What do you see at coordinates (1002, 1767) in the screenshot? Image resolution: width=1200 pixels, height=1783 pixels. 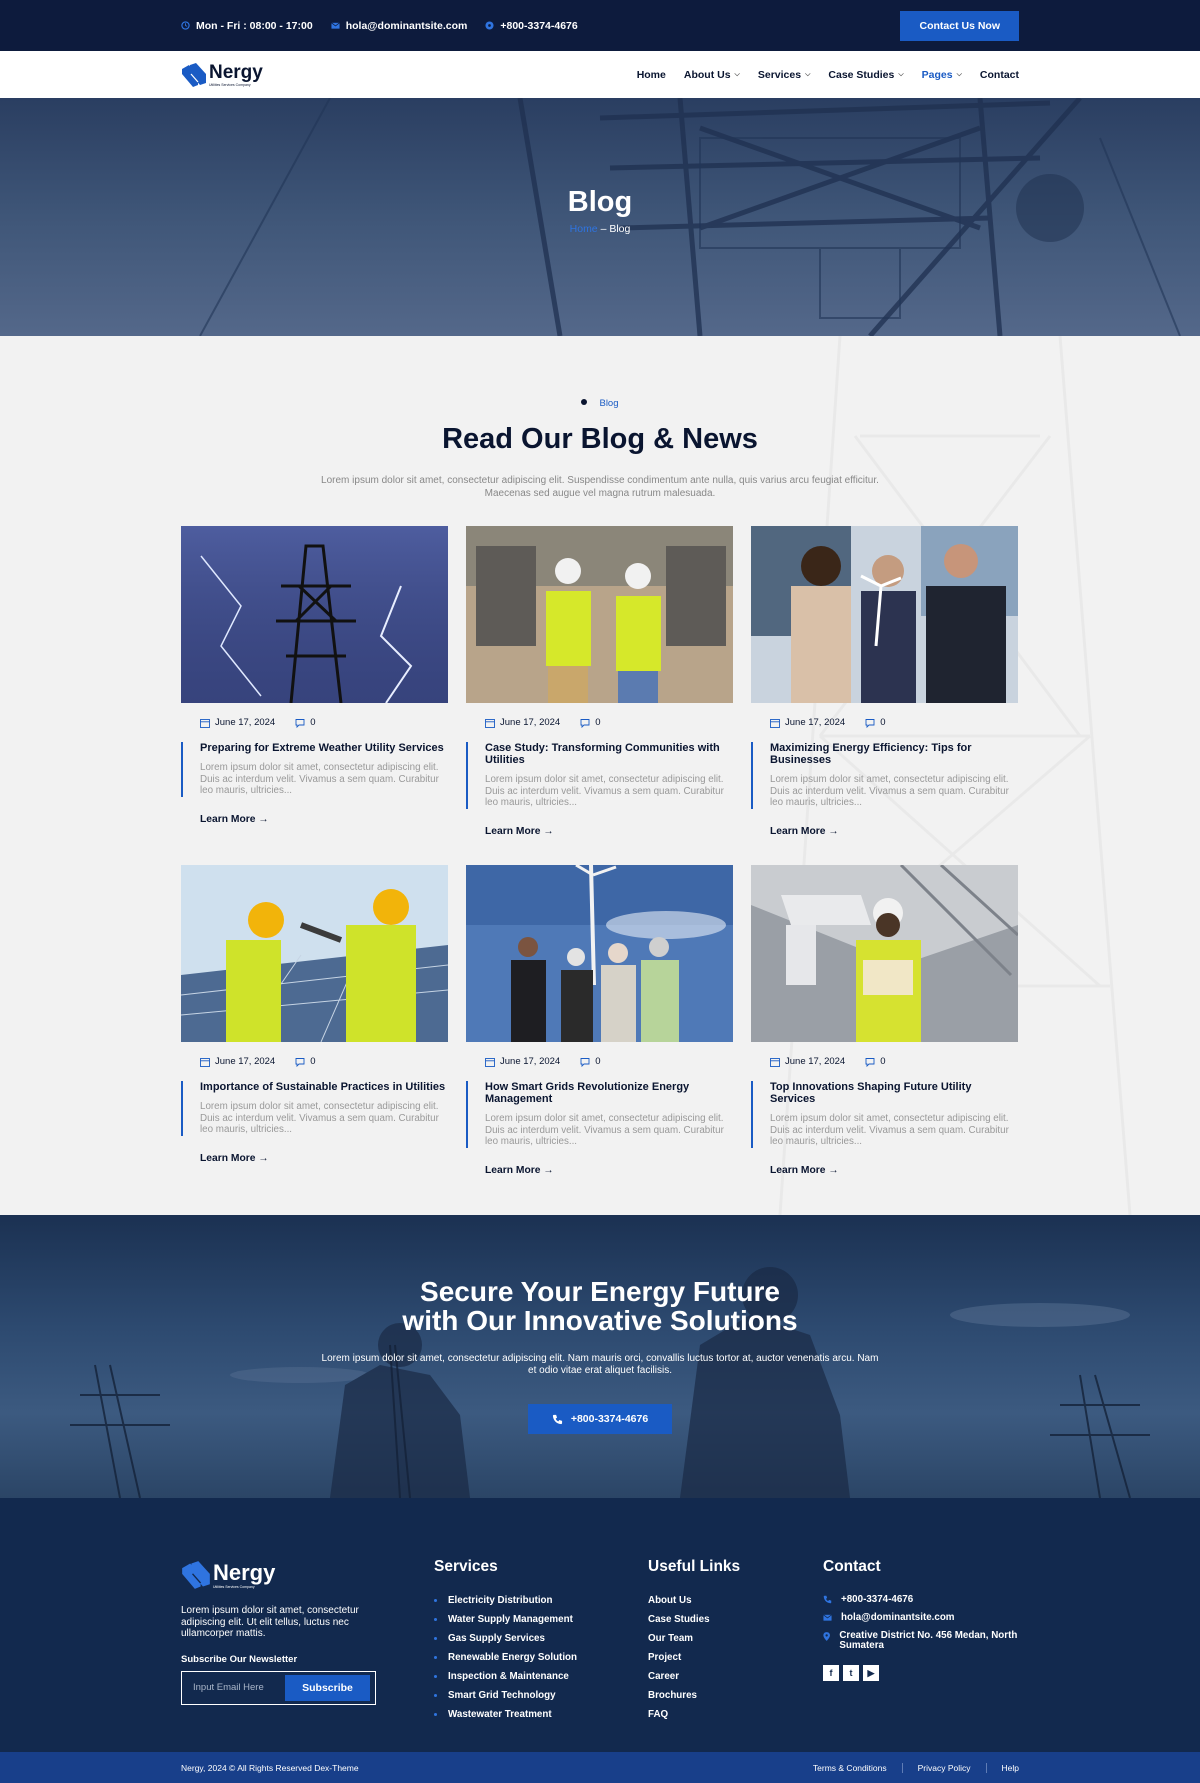 I see `bottom-link-help: Help` at bounding box center [1002, 1767].